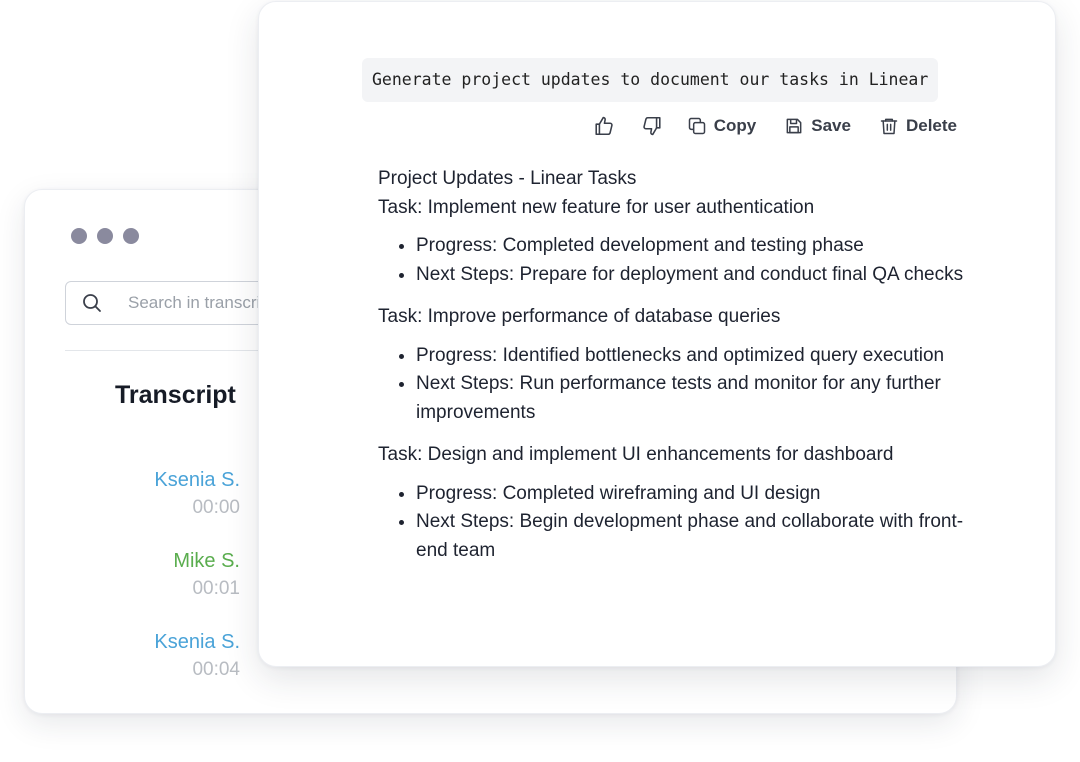 This screenshot has width=1080, height=762. I want to click on timestamp: 00:01, so click(197, 589).